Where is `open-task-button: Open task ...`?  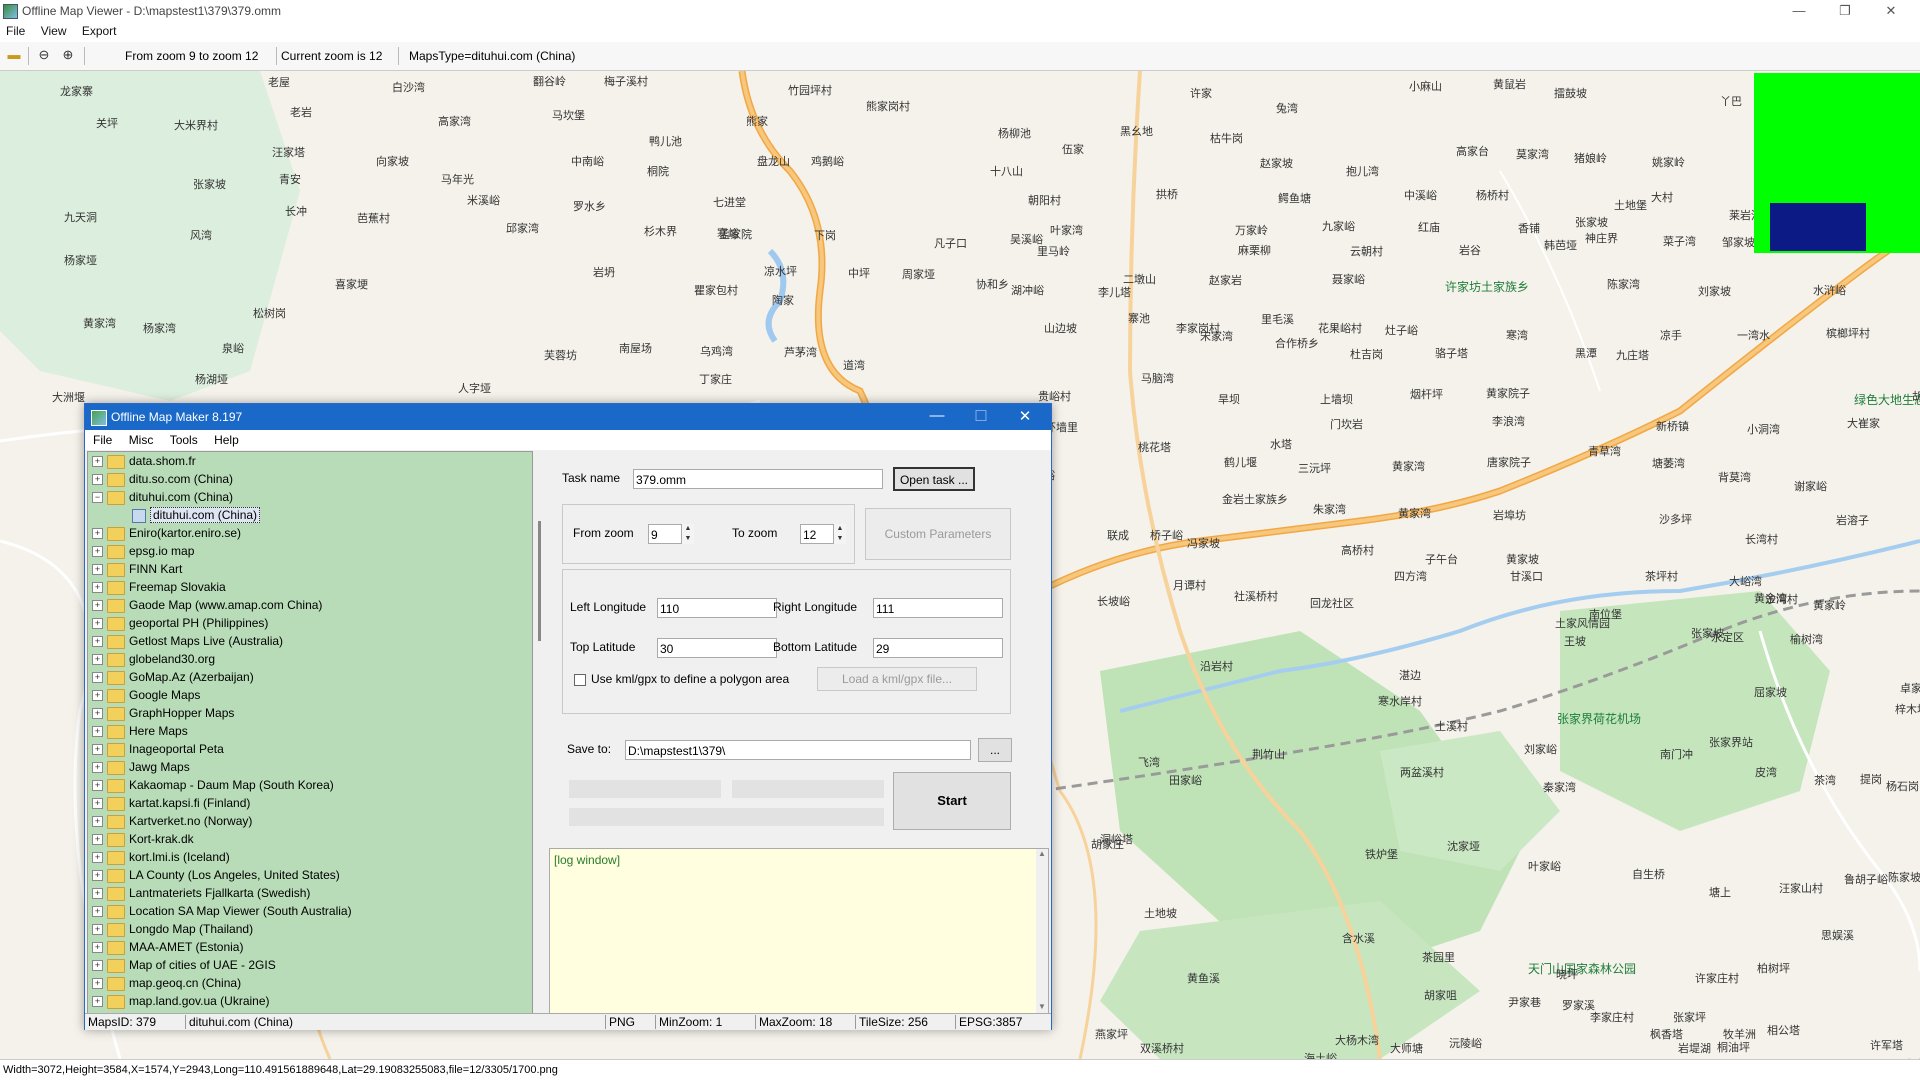 open-task-button: Open task ... is located at coordinates (934, 479).